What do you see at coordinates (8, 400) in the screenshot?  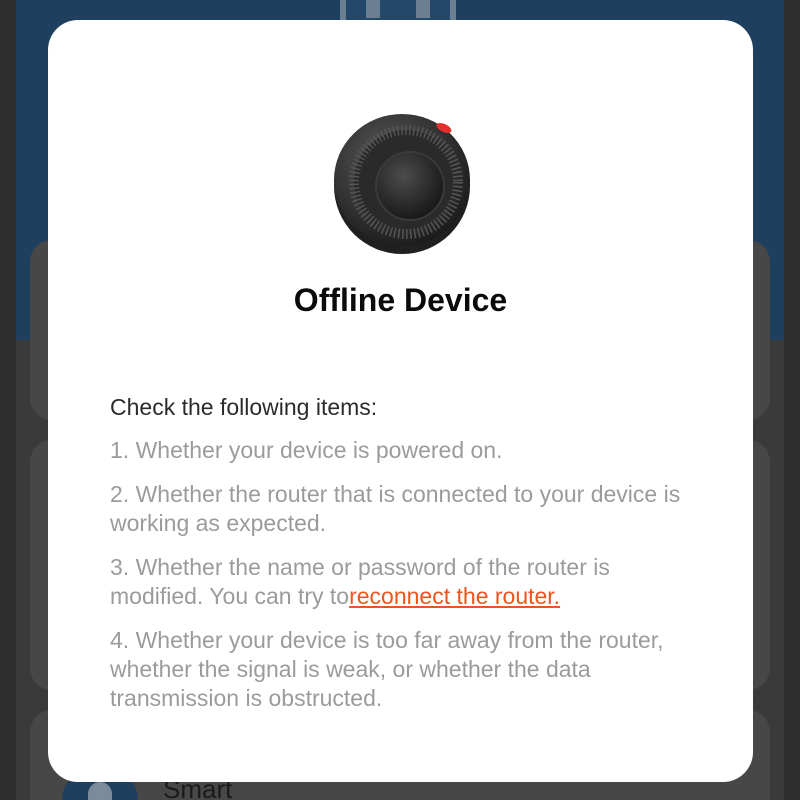 I see `background-edge-left` at bounding box center [8, 400].